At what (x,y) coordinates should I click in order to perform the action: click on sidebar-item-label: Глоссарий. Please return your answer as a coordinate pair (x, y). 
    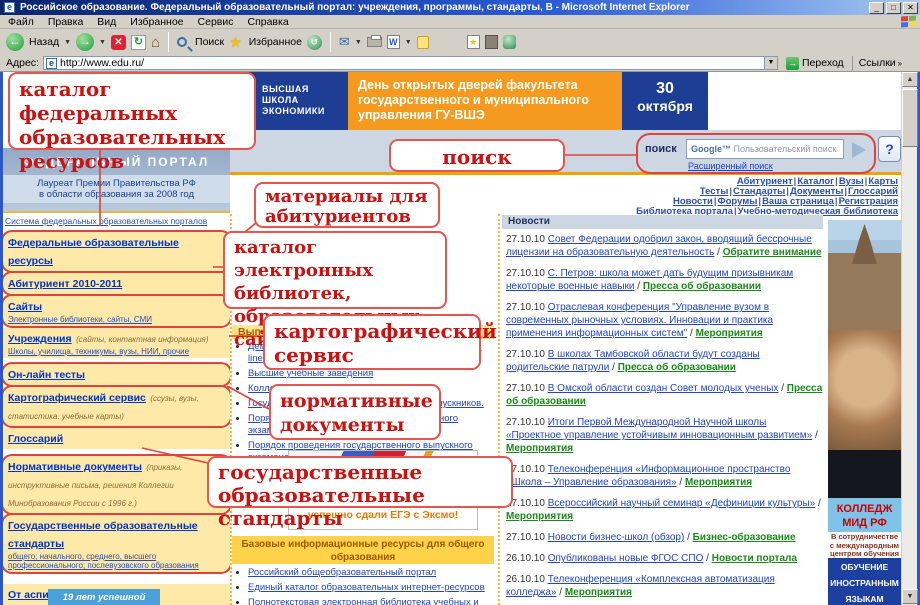
    Looking at the image, I should click on (35, 439).